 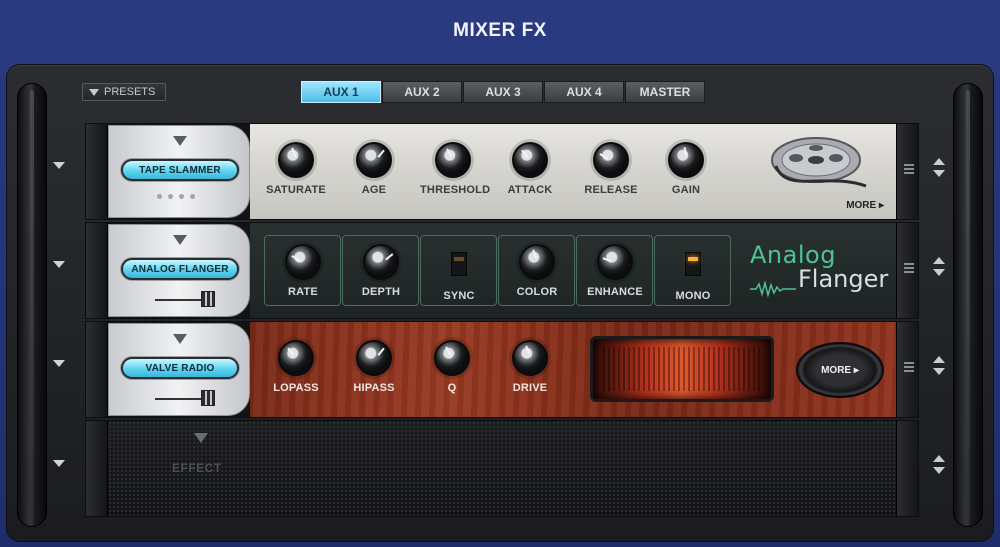 I want to click on tab-aux-4: AUX 4, so click(x=584, y=92).